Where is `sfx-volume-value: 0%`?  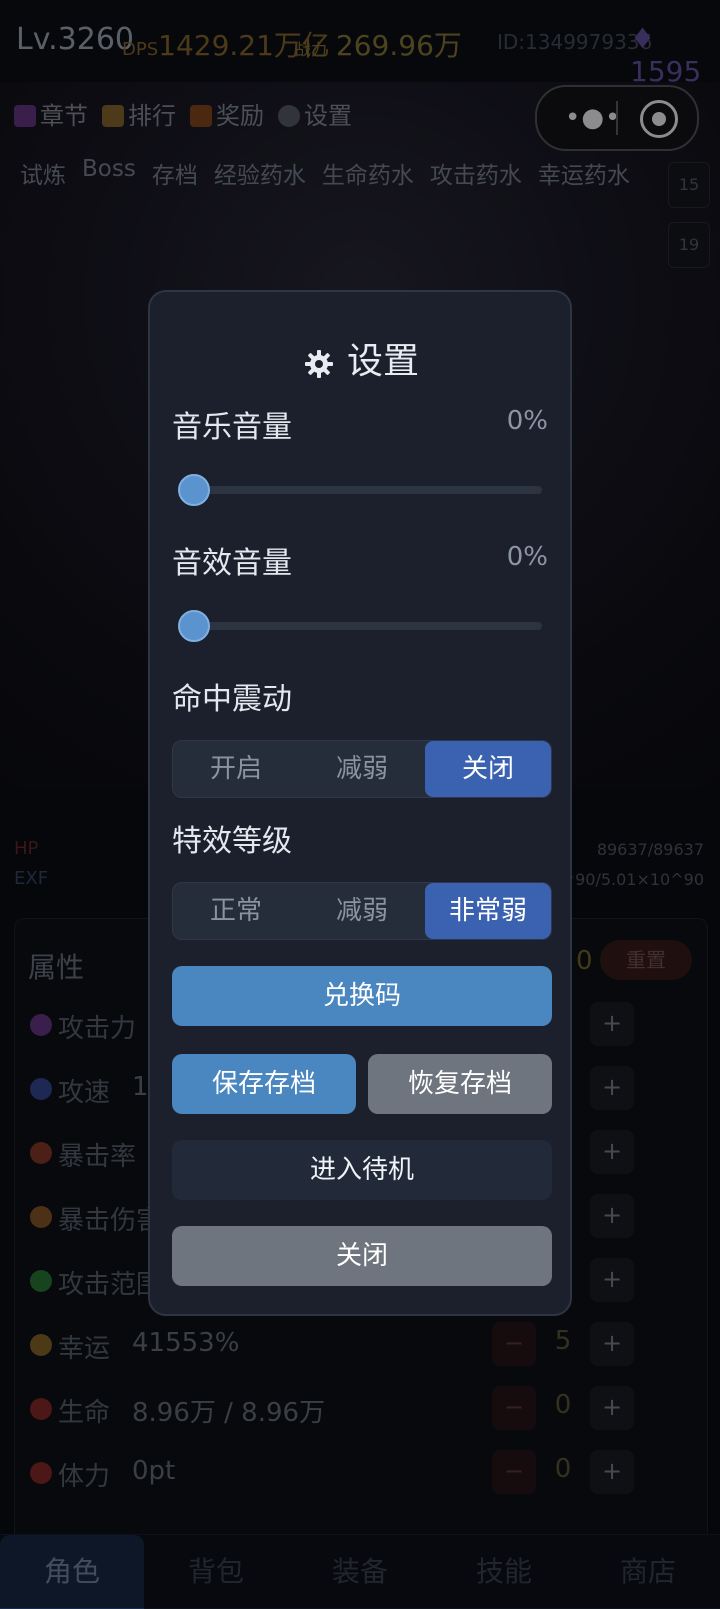 sfx-volume-value: 0% is located at coordinates (527, 557).